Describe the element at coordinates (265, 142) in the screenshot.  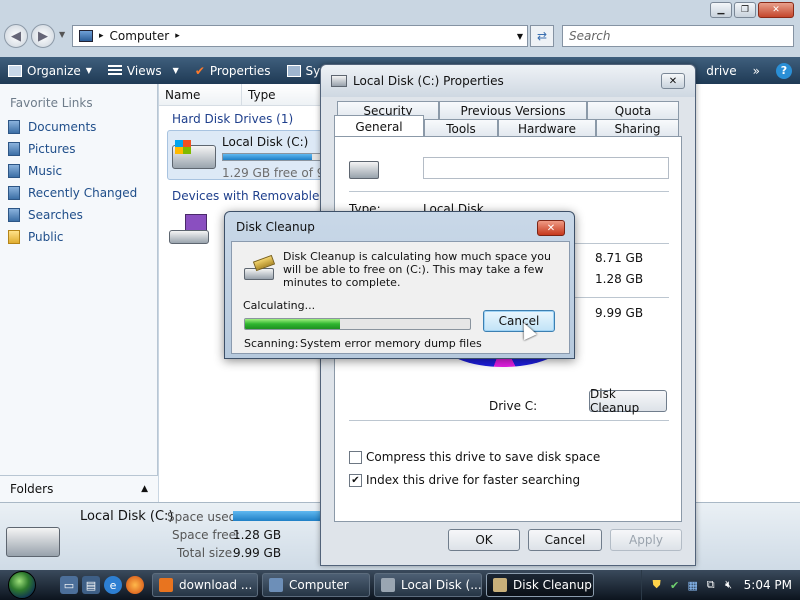
I see `local-disk-name: Local Disk (C:)` at that location.